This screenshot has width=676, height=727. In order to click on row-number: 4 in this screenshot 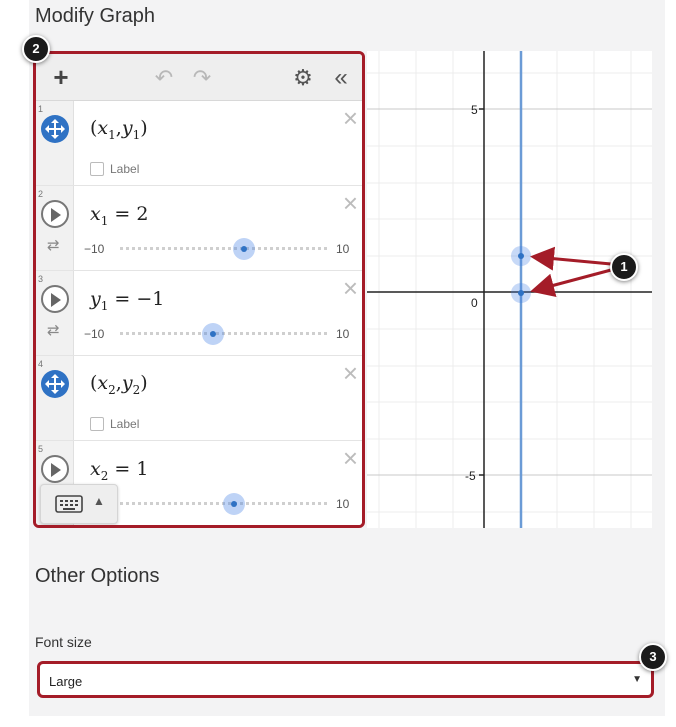, I will do `click(41, 364)`.